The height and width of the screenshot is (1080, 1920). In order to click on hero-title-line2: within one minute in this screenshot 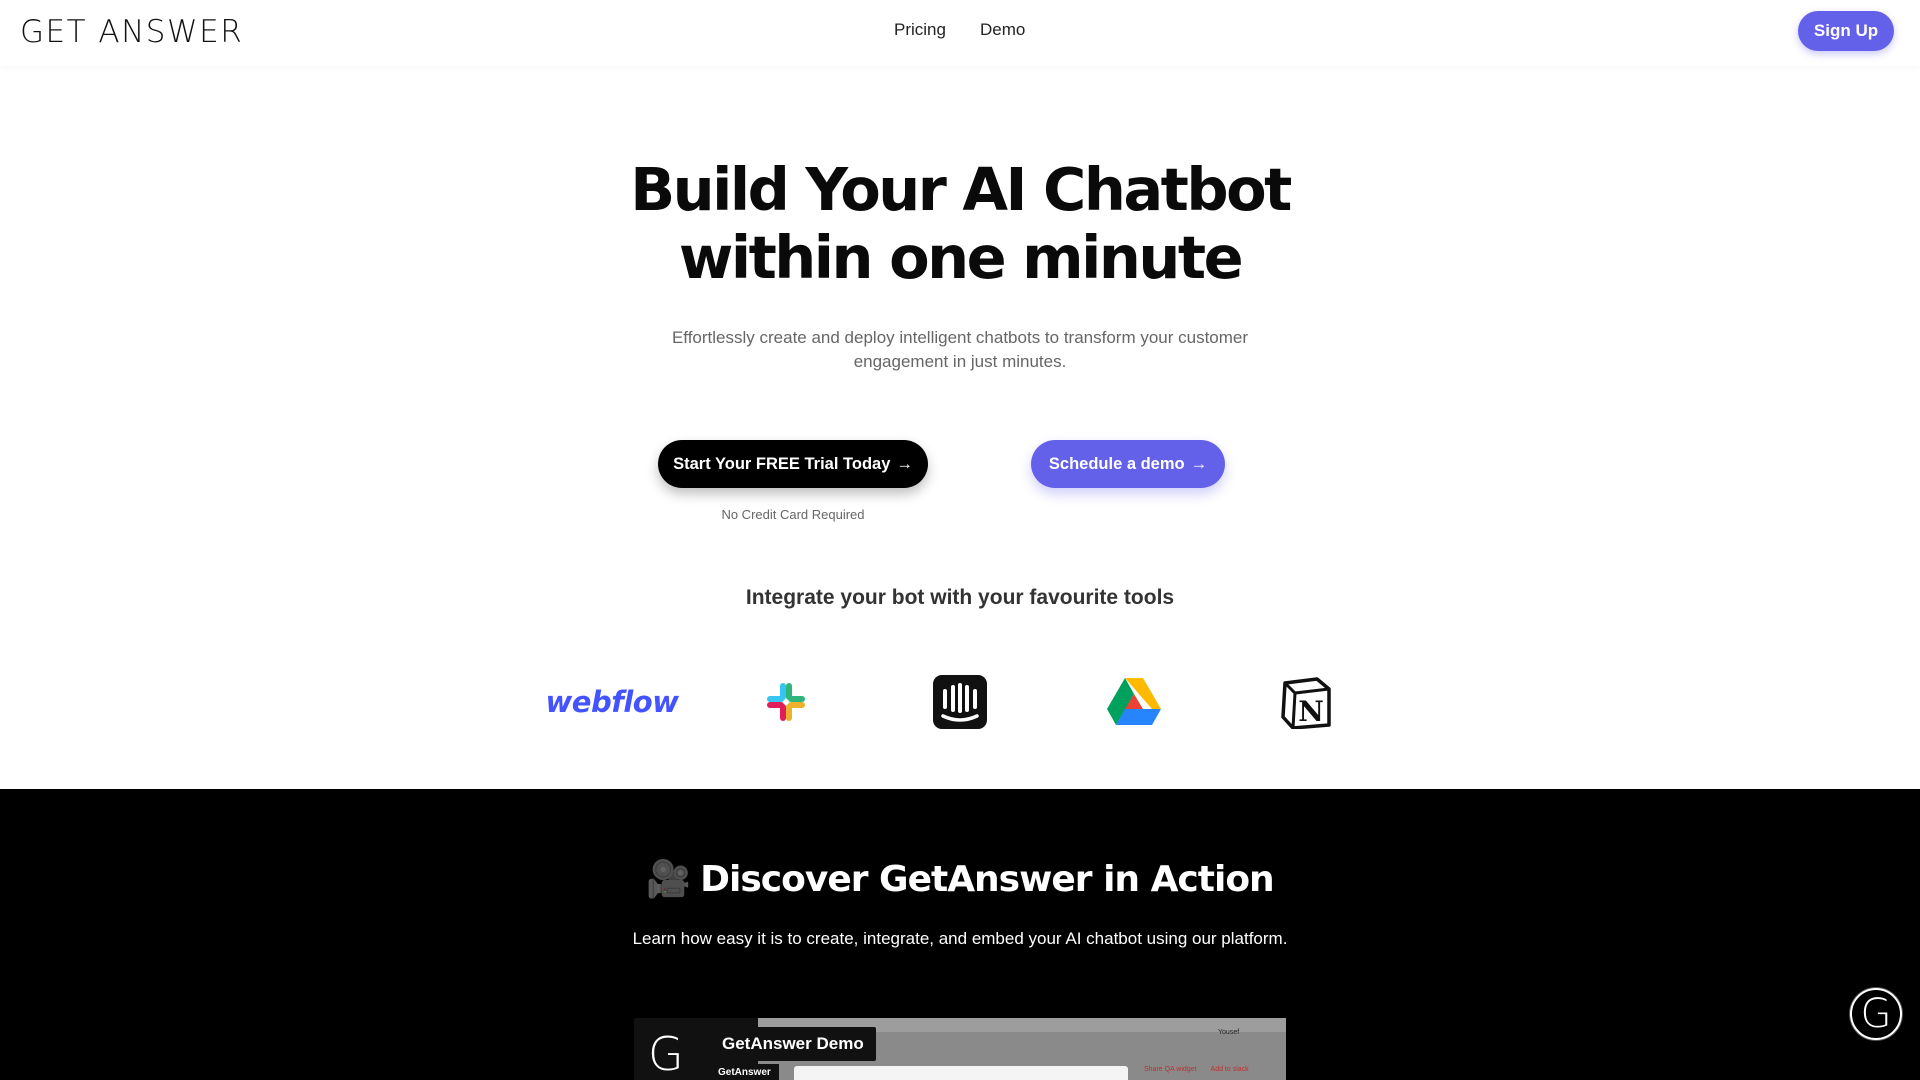, I will do `click(961, 257)`.